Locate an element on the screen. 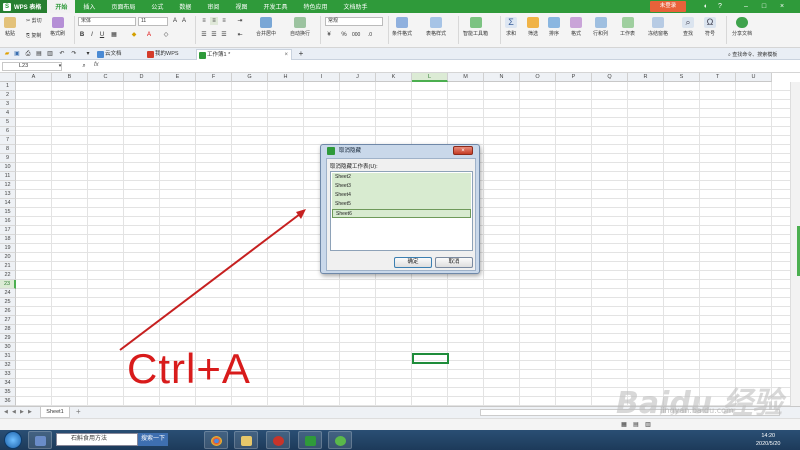 This screenshot has height=450, width=800. row-header-21: 21 is located at coordinates (8, 266).